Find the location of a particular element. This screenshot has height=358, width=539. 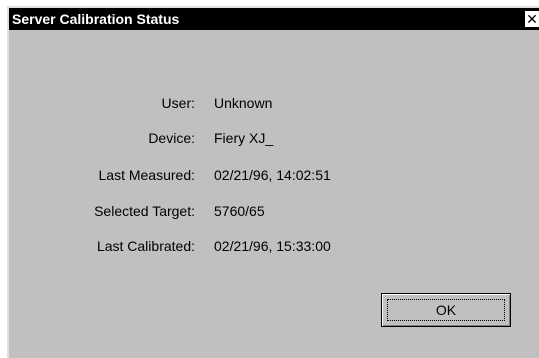

device-row: Device: Fiery XJ_ is located at coordinates (274, 138).